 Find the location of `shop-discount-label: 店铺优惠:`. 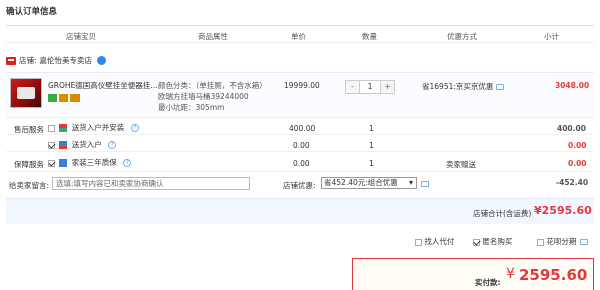

shop-discount-label: 店铺优惠: is located at coordinates (299, 185).